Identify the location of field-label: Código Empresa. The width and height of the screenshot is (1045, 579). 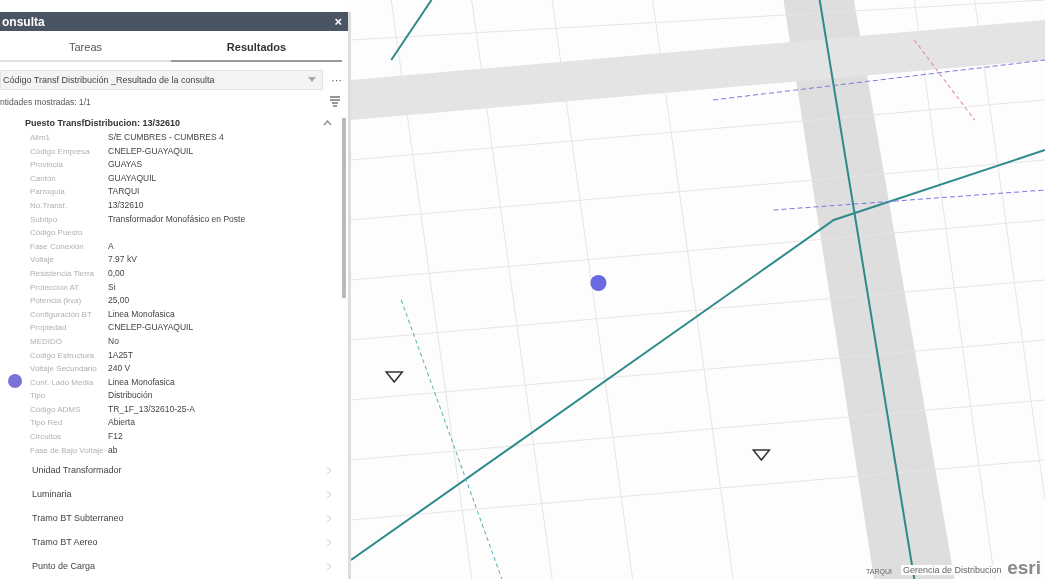
(60, 151).